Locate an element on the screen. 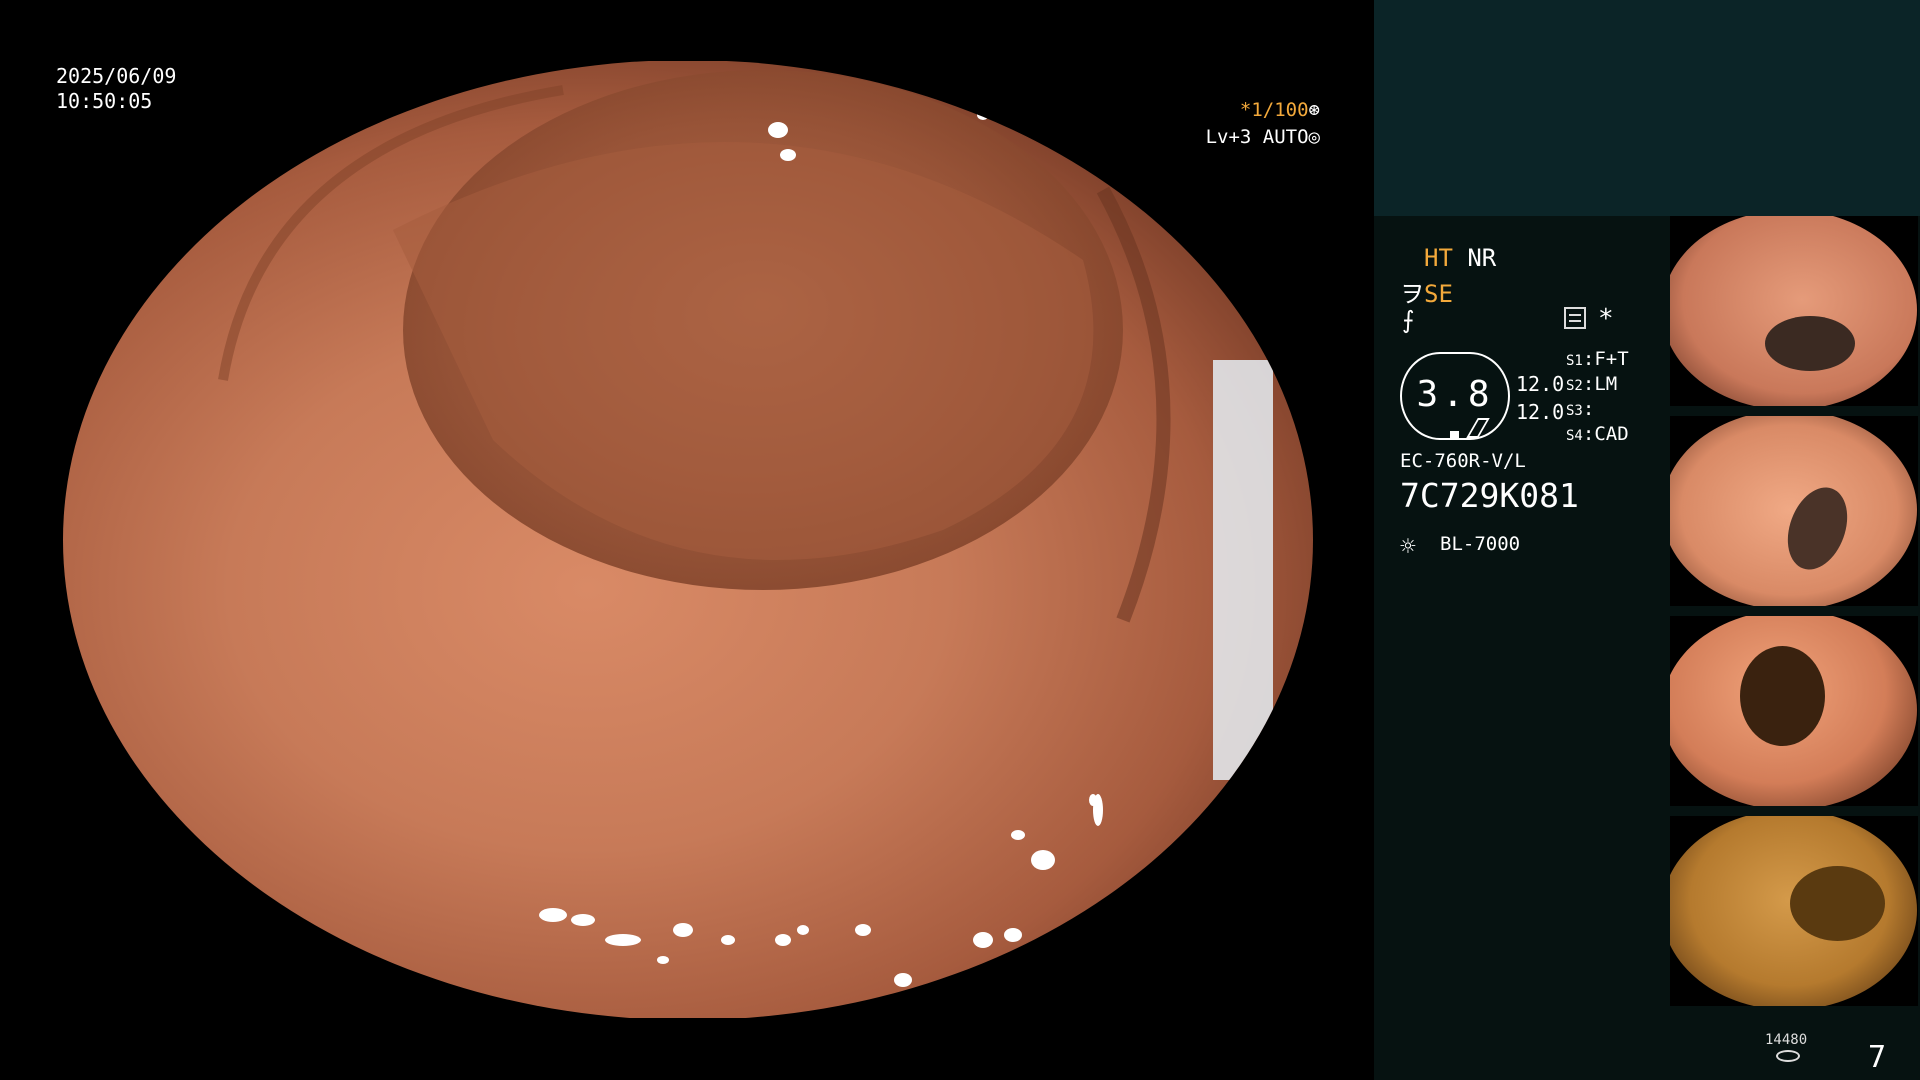 The height and width of the screenshot is (1080, 1920). filter-icon: ⨍ is located at coordinates (1408, 320).